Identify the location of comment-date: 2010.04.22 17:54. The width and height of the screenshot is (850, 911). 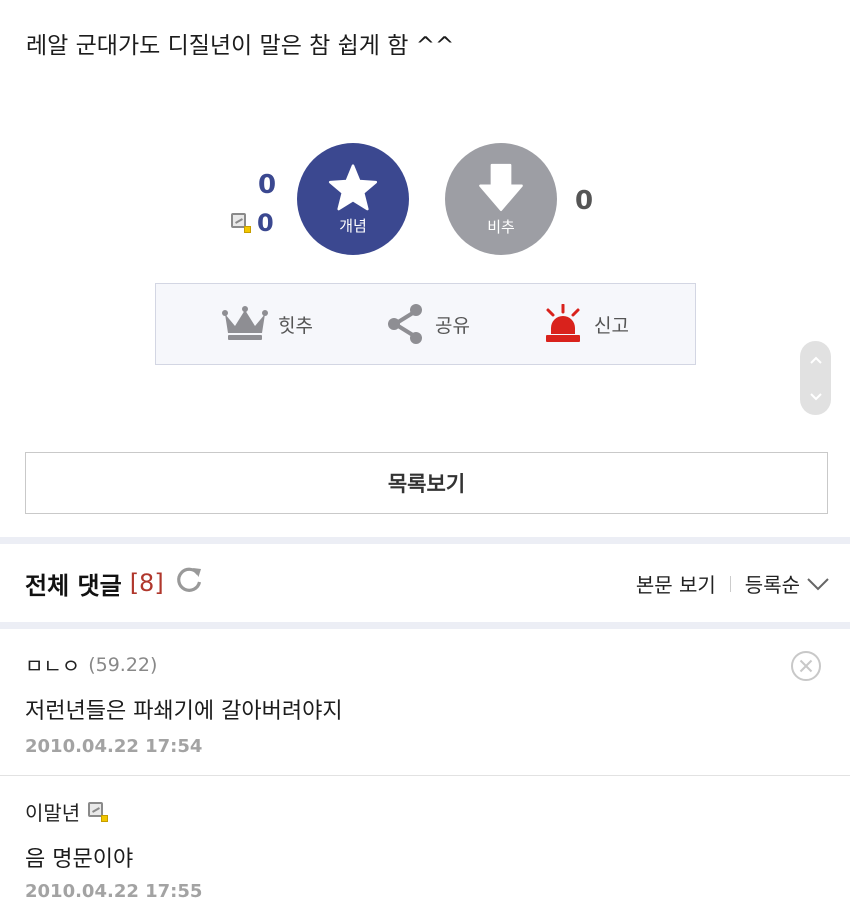
(114, 746).